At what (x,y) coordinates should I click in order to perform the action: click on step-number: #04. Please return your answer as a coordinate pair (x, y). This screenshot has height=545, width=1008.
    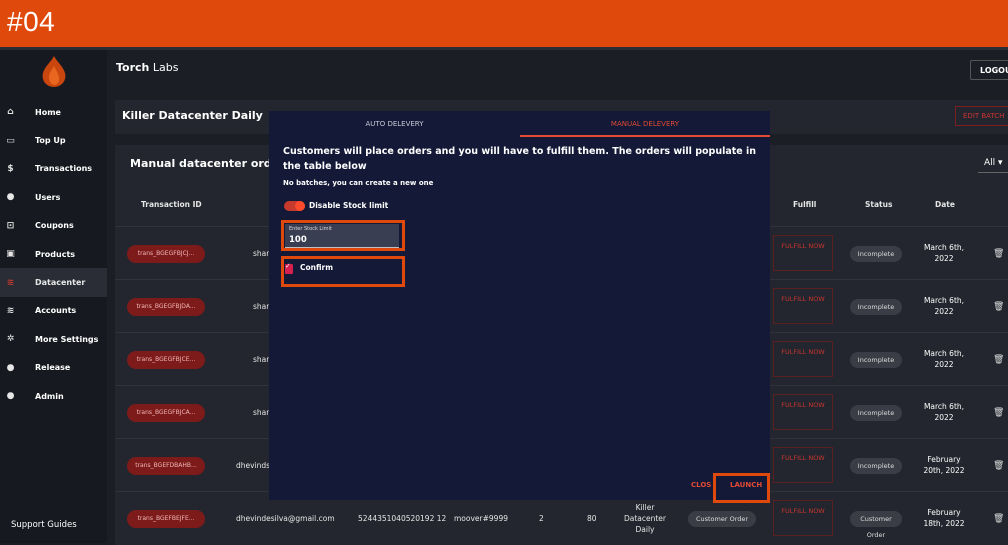
    Looking at the image, I should click on (31, 21).